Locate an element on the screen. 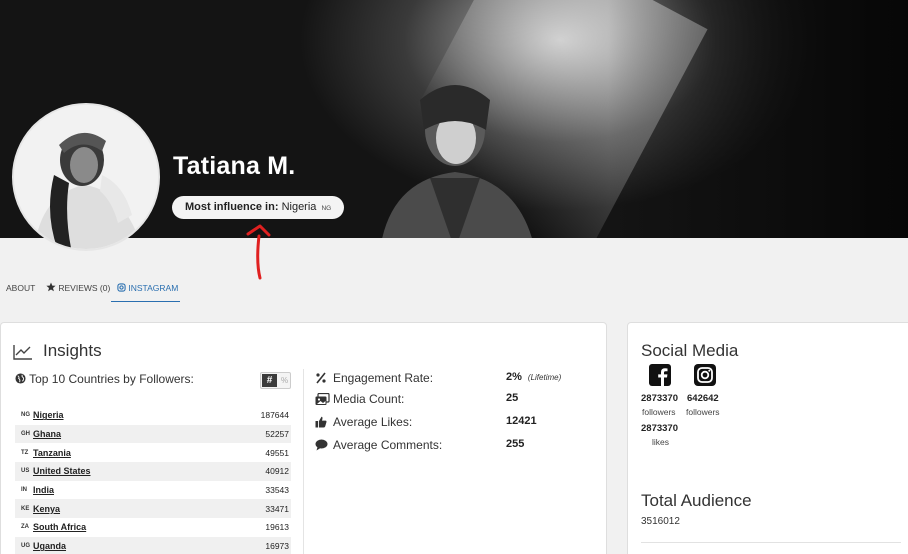 Image resolution: width=908 pixels, height=554 pixels. country-followers: 33543 is located at coordinates (277, 490).